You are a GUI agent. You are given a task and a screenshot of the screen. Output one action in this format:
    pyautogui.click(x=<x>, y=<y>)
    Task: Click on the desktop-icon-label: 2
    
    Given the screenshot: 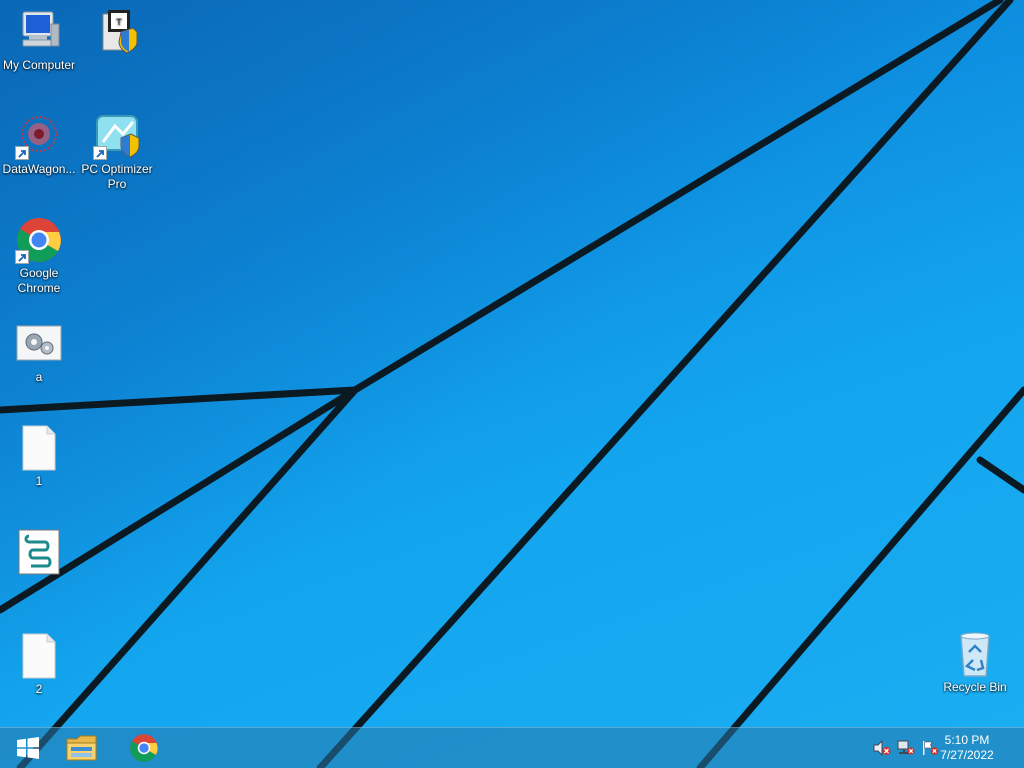 What is the action you would take?
    pyautogui.click(x=39, y=689)
    